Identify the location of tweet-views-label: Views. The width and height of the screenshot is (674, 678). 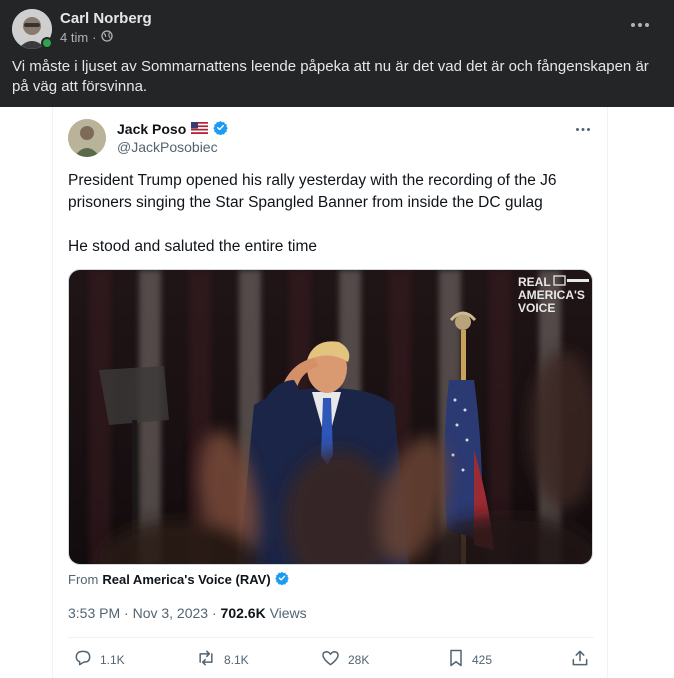
(288, 613).